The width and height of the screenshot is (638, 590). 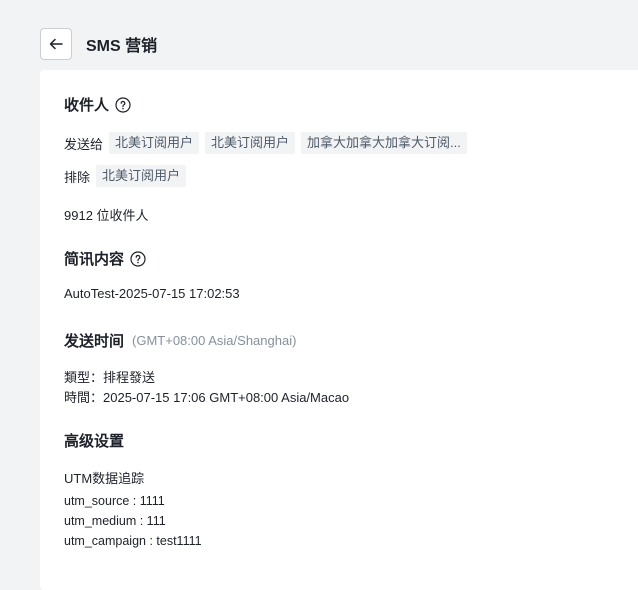 I want to click on send-time-text: 時間：2025-07-15 17:06 GMT+08:00 Asia/Macao, so click(x=207, y=397).